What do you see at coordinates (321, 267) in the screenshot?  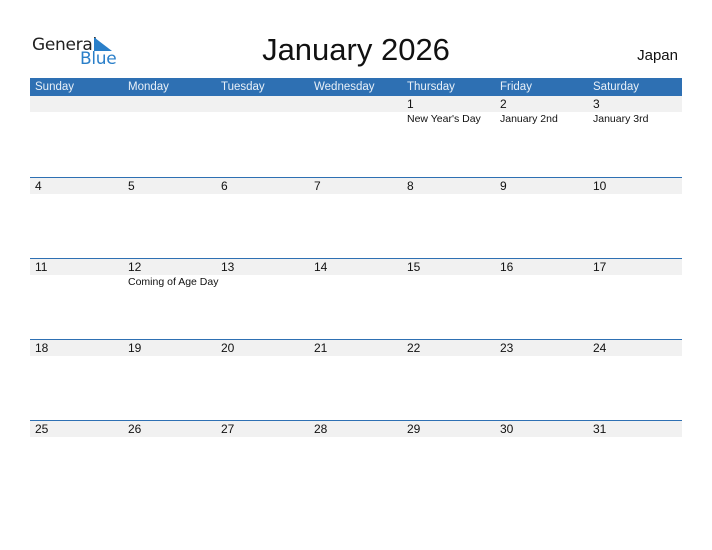 I see `day-number: 14` at bounding box center [321, 267].